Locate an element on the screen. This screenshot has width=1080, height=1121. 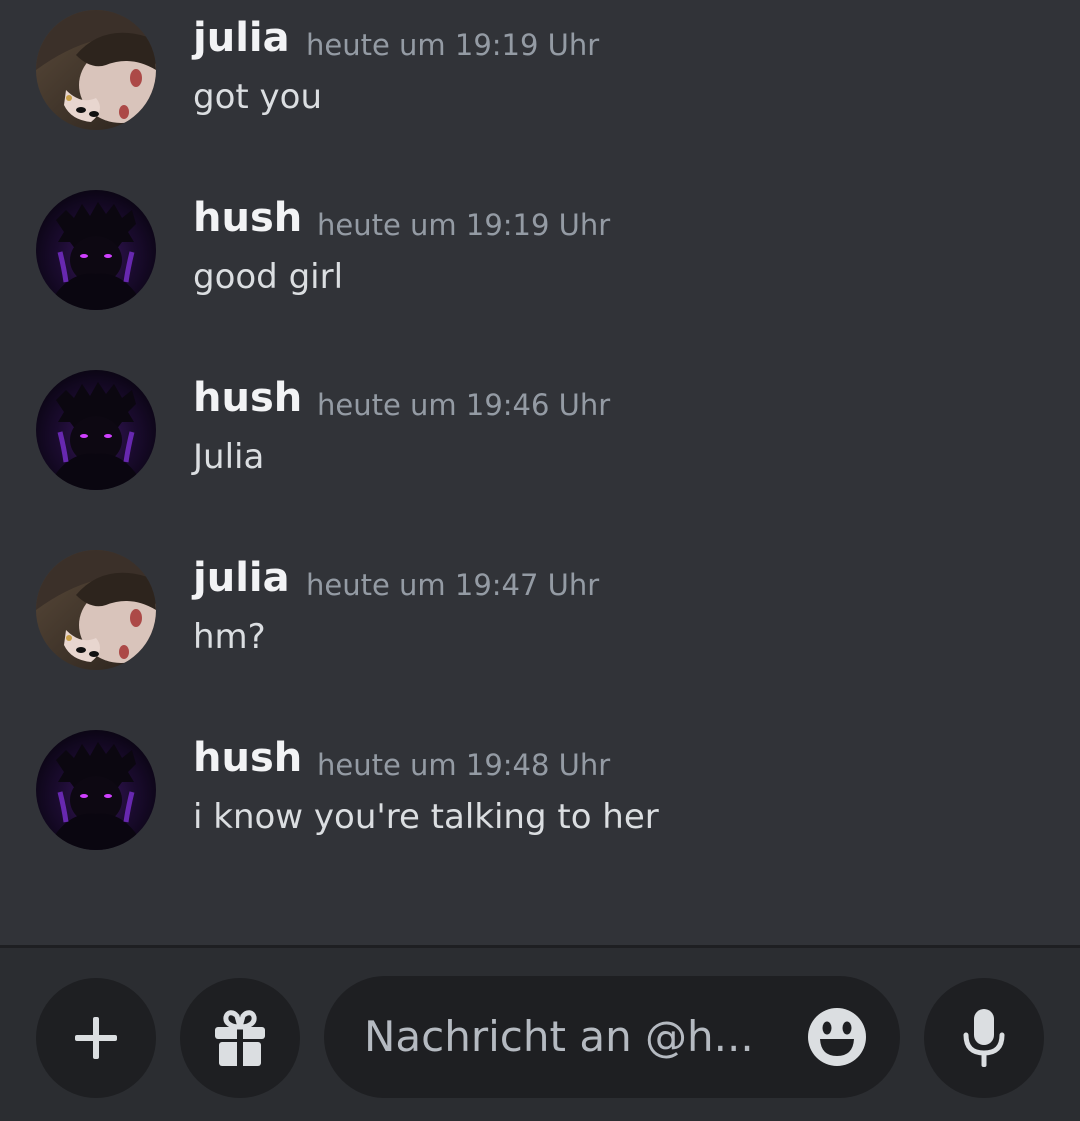
voice-message-button is located at coordinates (984, 1038).